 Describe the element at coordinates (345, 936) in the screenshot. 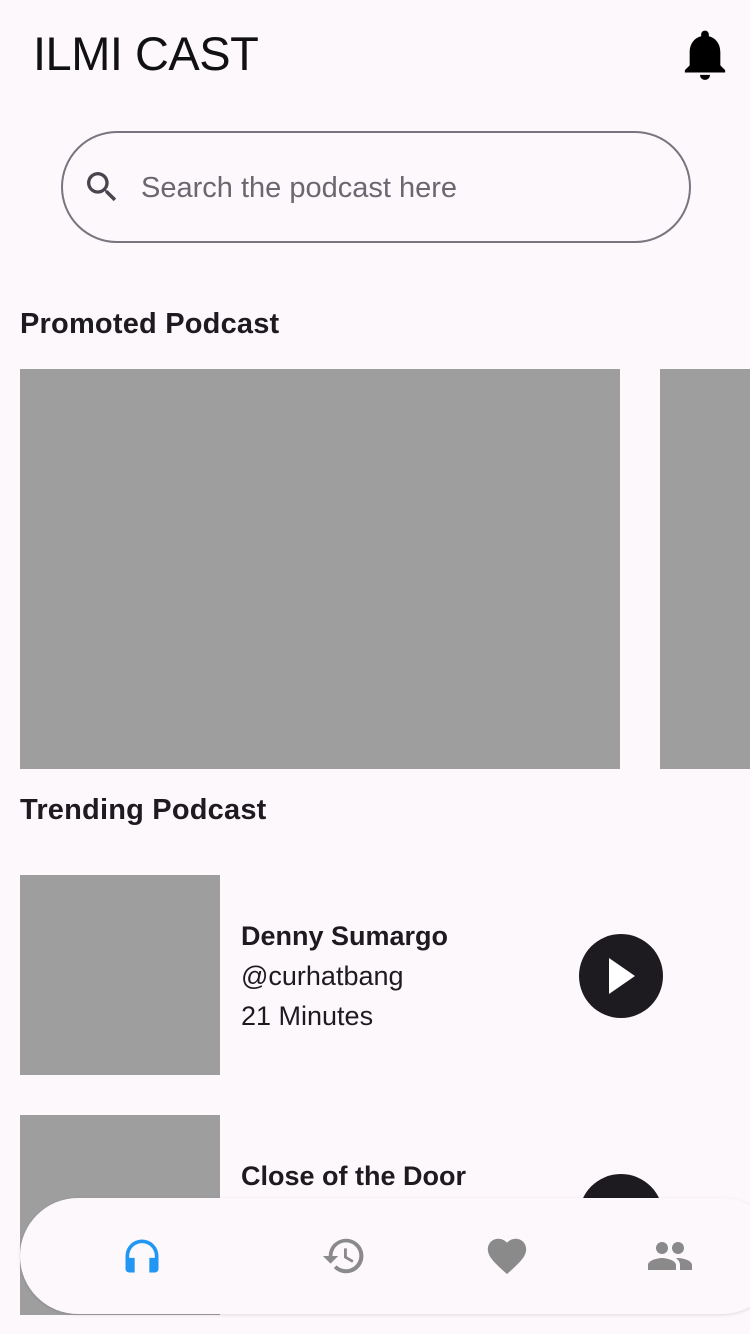

I see `podcast-title: Denny Sumargo` at that location.